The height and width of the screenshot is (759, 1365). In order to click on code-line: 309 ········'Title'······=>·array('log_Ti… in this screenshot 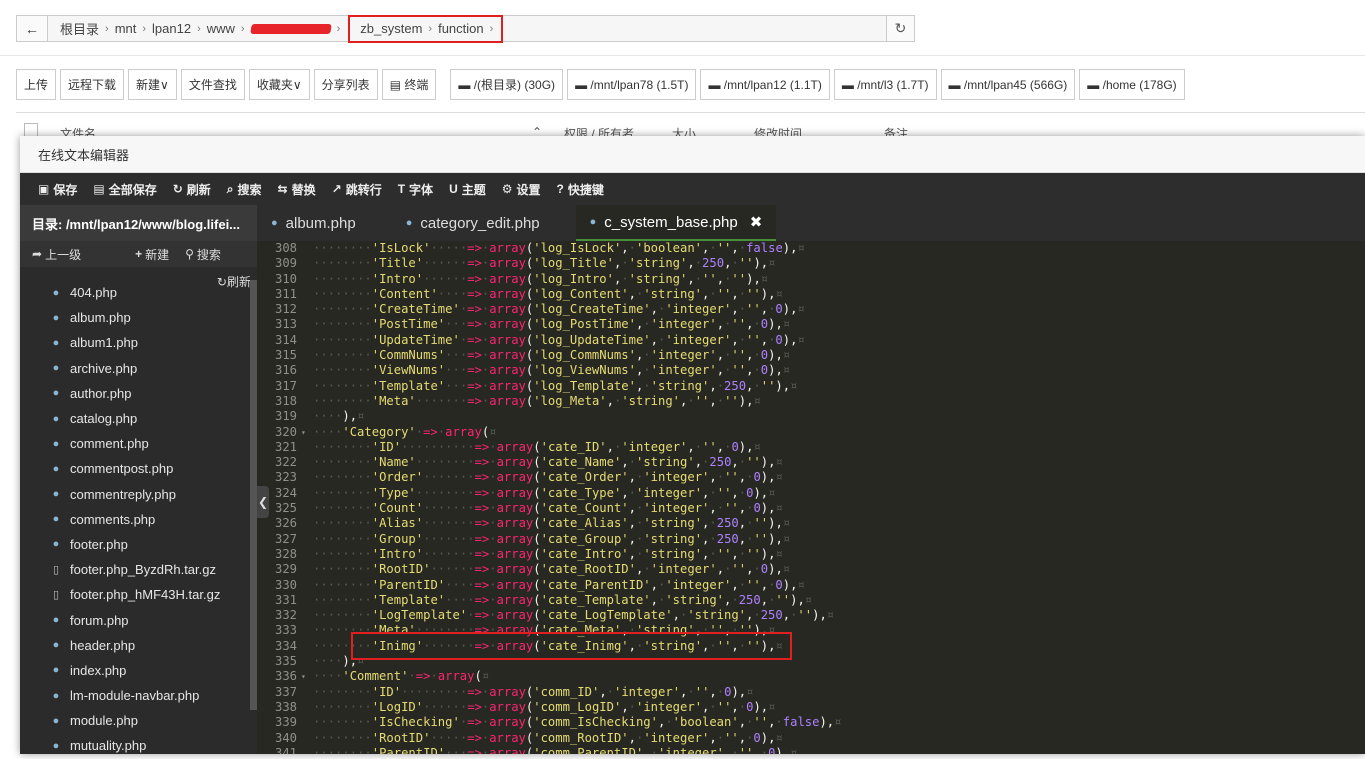, I will do `click(811, 263)`.